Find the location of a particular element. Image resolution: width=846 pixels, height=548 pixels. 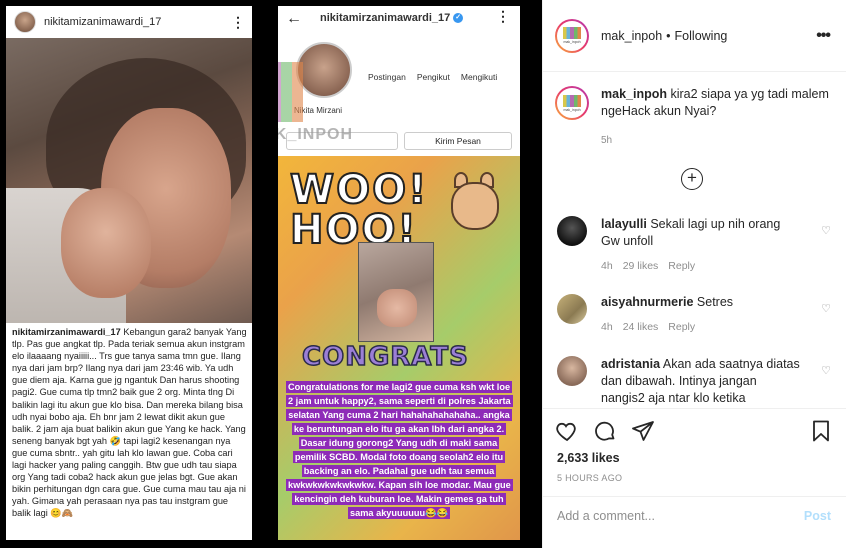

load-more-comments-icon: + is located at coordinates (692, 179).